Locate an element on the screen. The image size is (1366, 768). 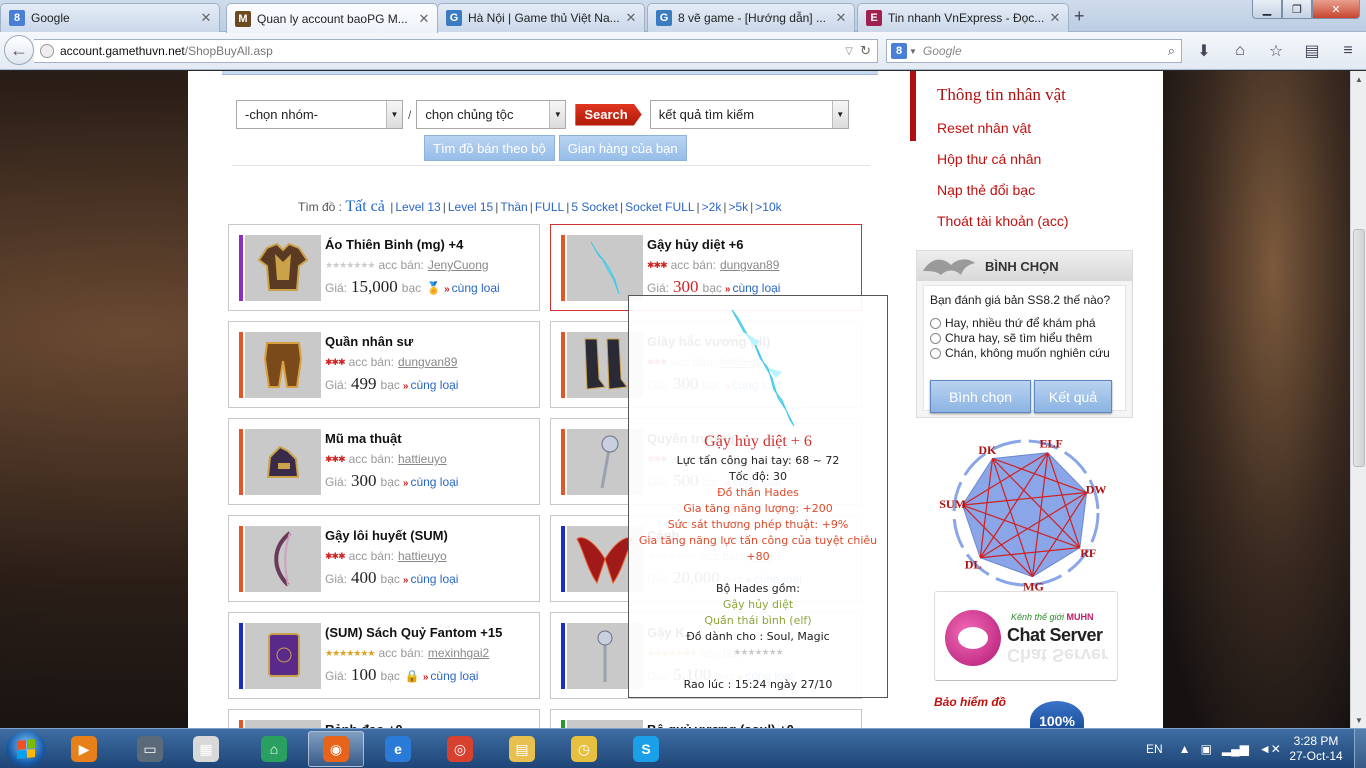
item-name: Mũ ma thuật is located at coordinates (363, 438).